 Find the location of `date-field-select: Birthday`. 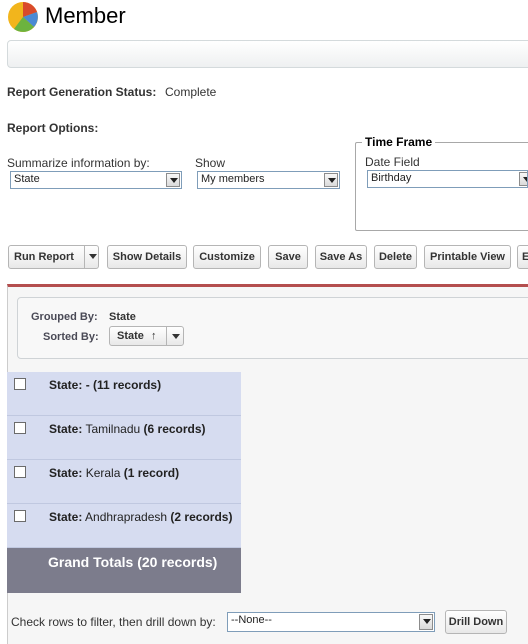

date-field-select: Birthday is located at coordinates (447, 179).